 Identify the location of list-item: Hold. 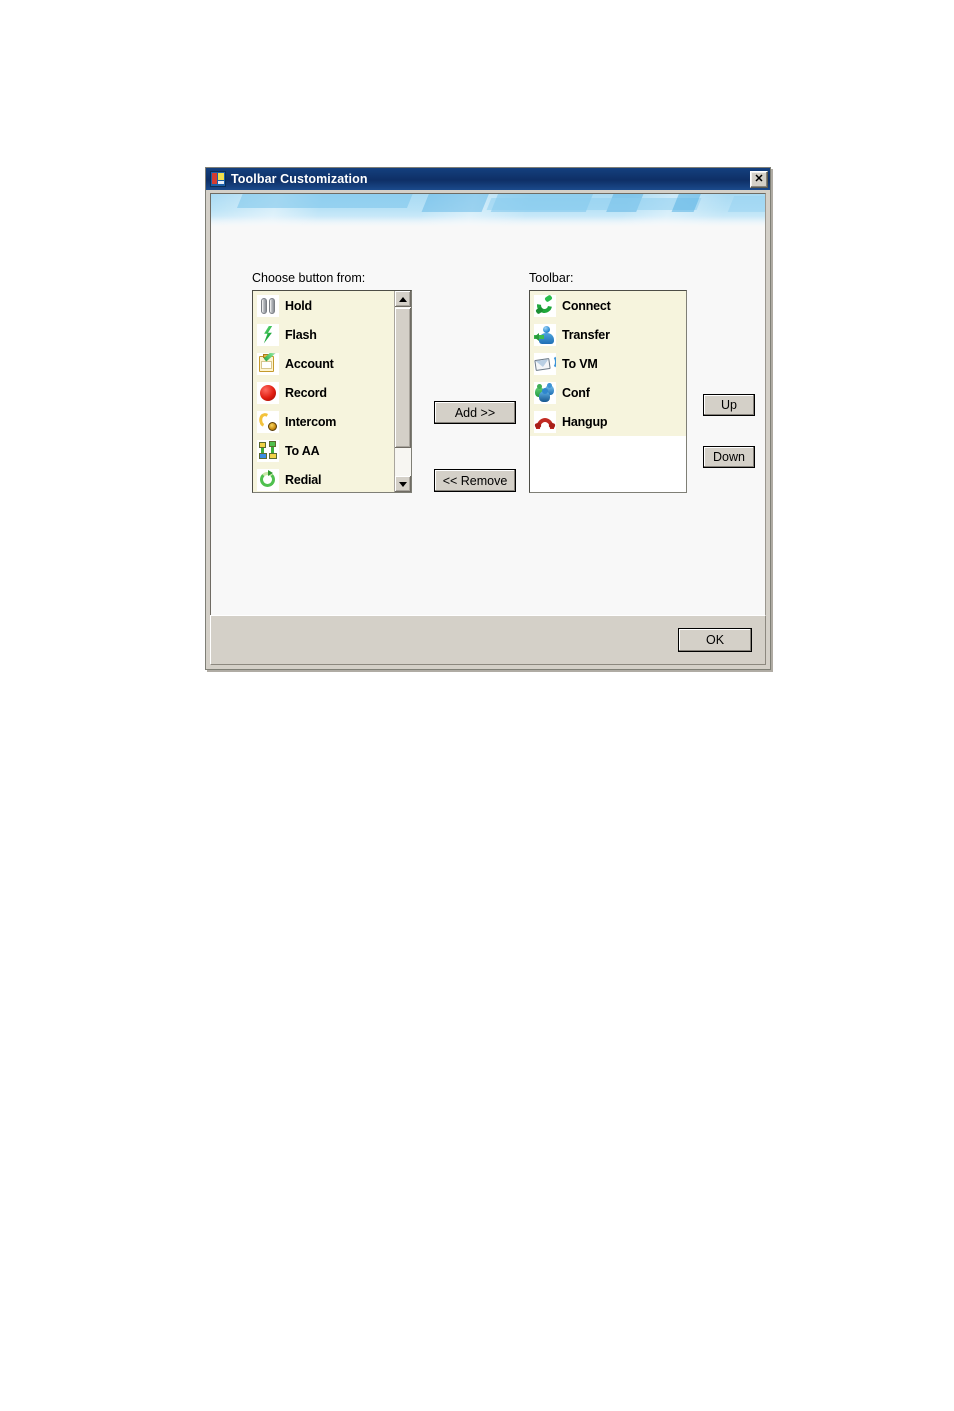
(323, 305).